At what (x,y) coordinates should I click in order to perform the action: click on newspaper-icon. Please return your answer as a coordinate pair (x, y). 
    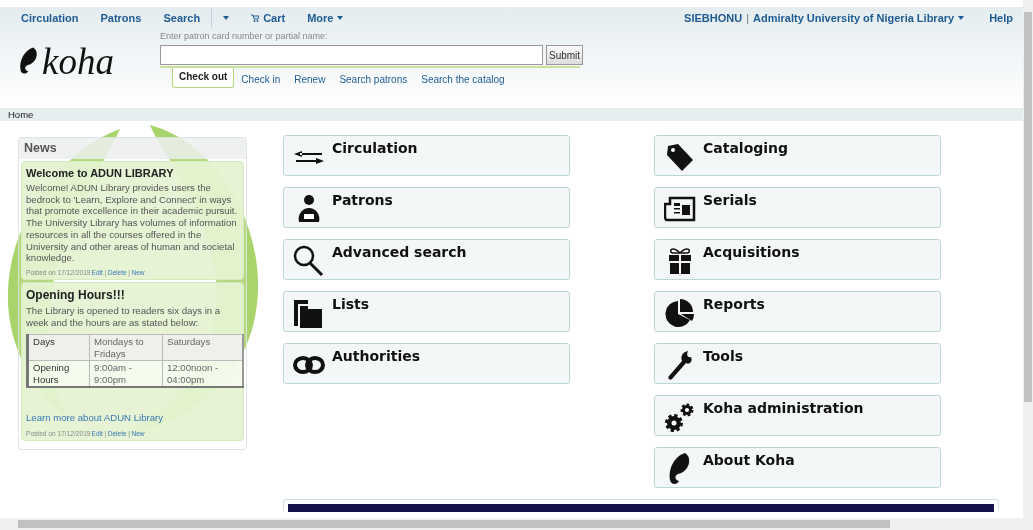
    Looking at the image, I should click on (680, 209).